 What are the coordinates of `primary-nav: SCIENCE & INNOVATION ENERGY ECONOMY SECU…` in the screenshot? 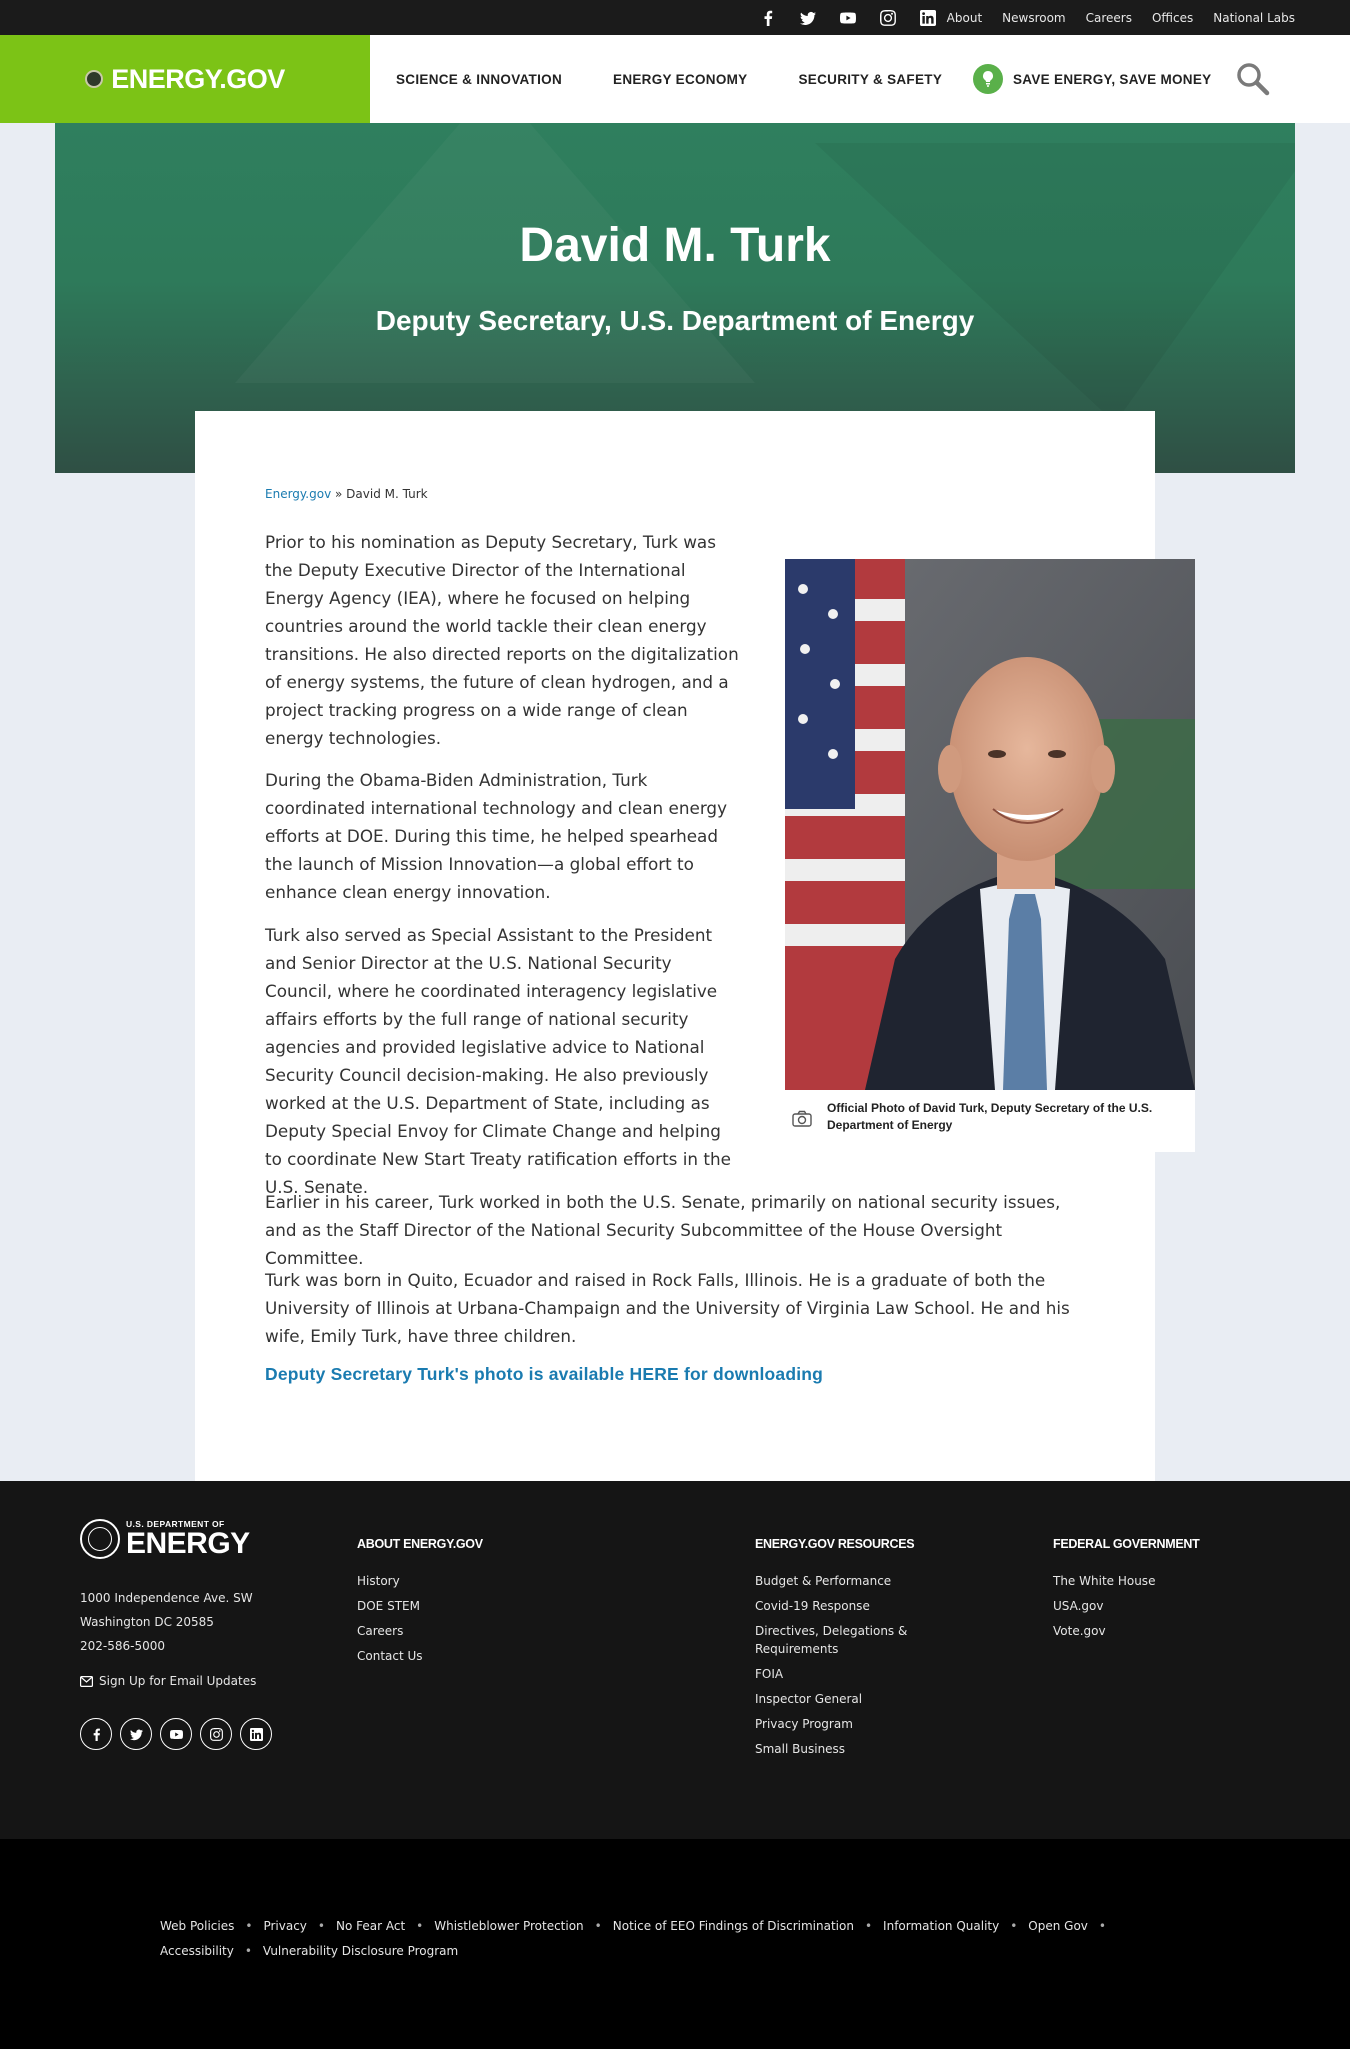 It's located at (668, 79).